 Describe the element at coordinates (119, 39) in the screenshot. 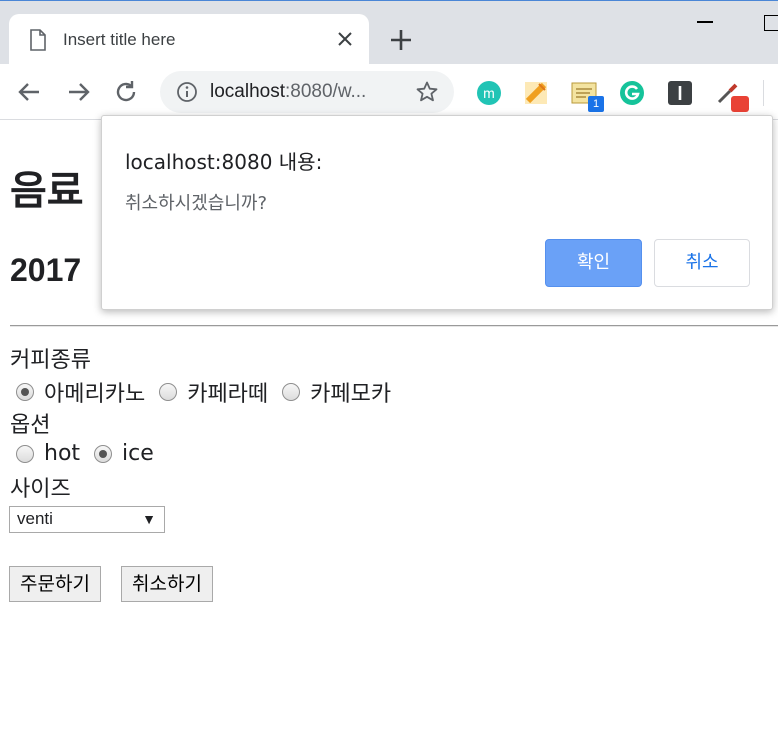

I see `tab-title: Insert title here` at that location.